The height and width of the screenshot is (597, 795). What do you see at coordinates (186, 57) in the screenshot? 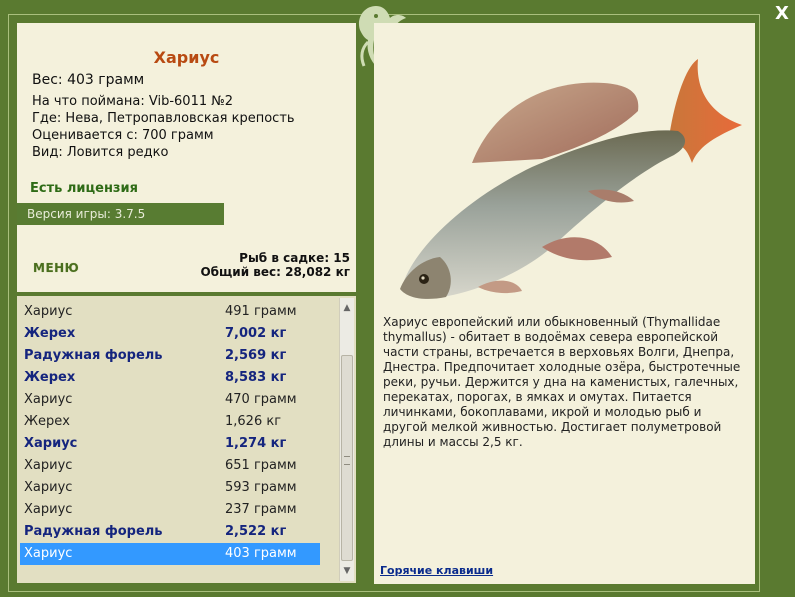
I see `caught-fish-name: Хариус` at bounding box center [186, 57].